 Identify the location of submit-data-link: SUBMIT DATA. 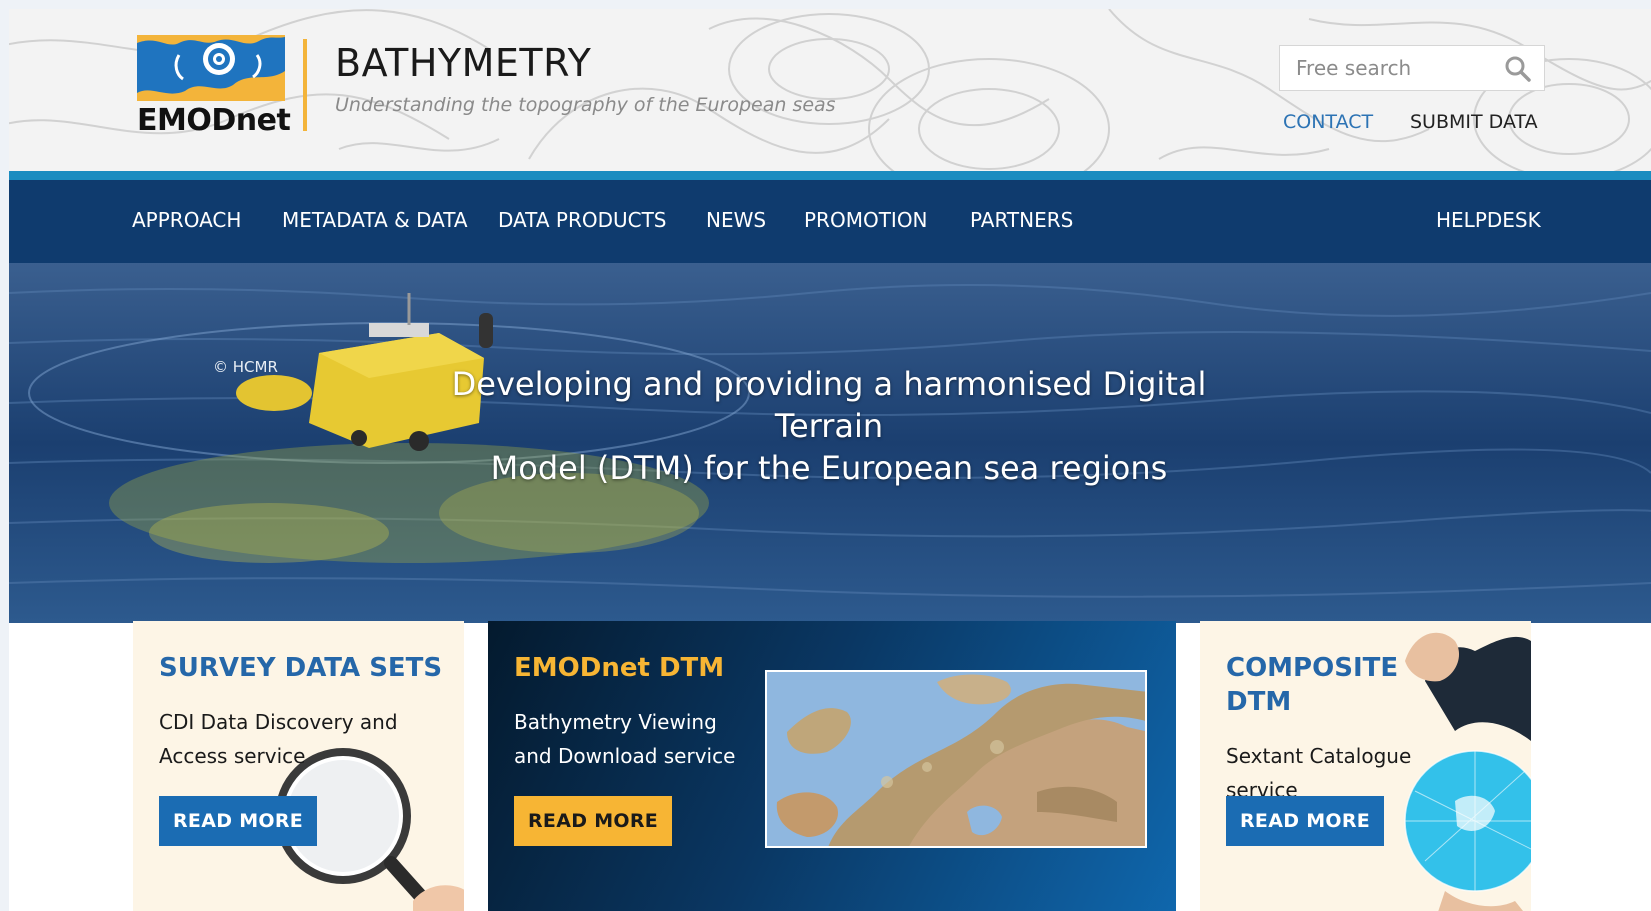
(1474, 122).